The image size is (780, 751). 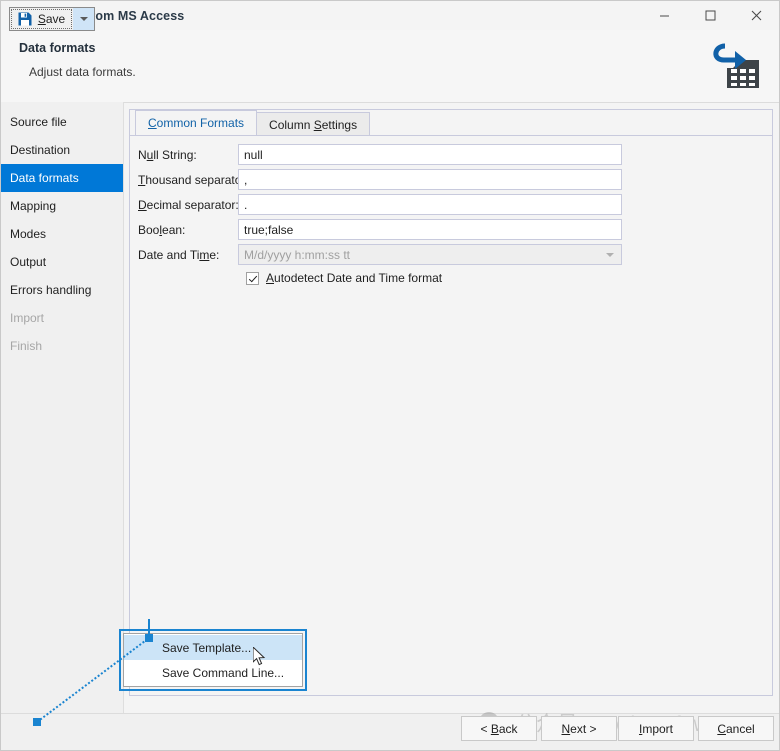 I want to click on window-controls, so click(x=710, y=15).